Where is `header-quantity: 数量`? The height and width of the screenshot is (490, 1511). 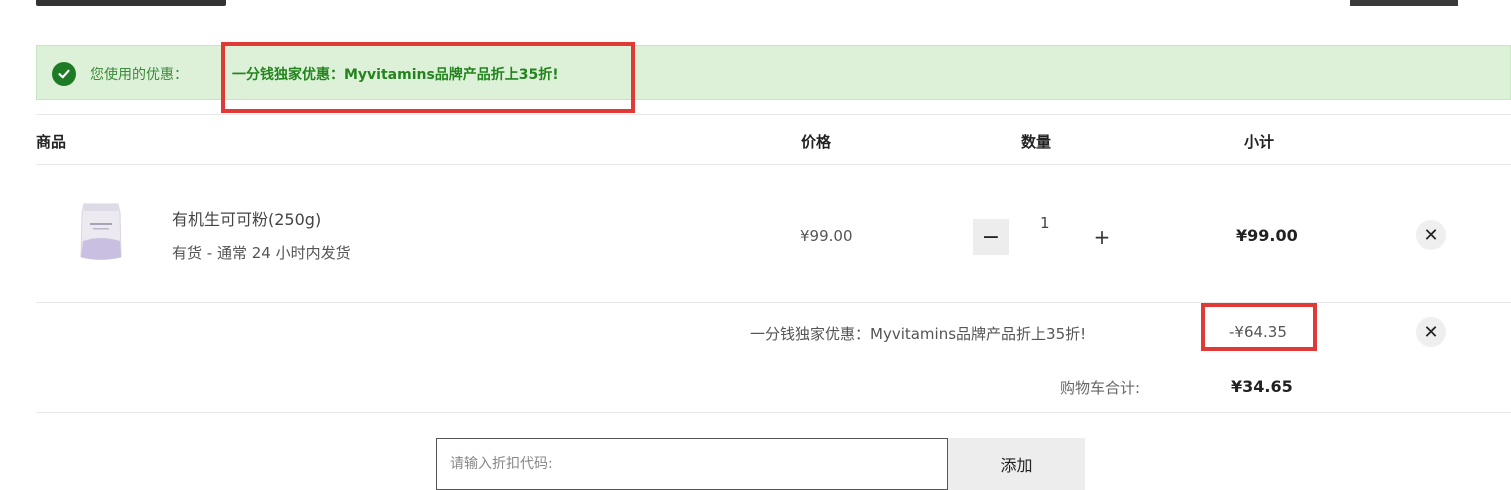 header-quantity: 数量 is located at coordinates (1036, 142).